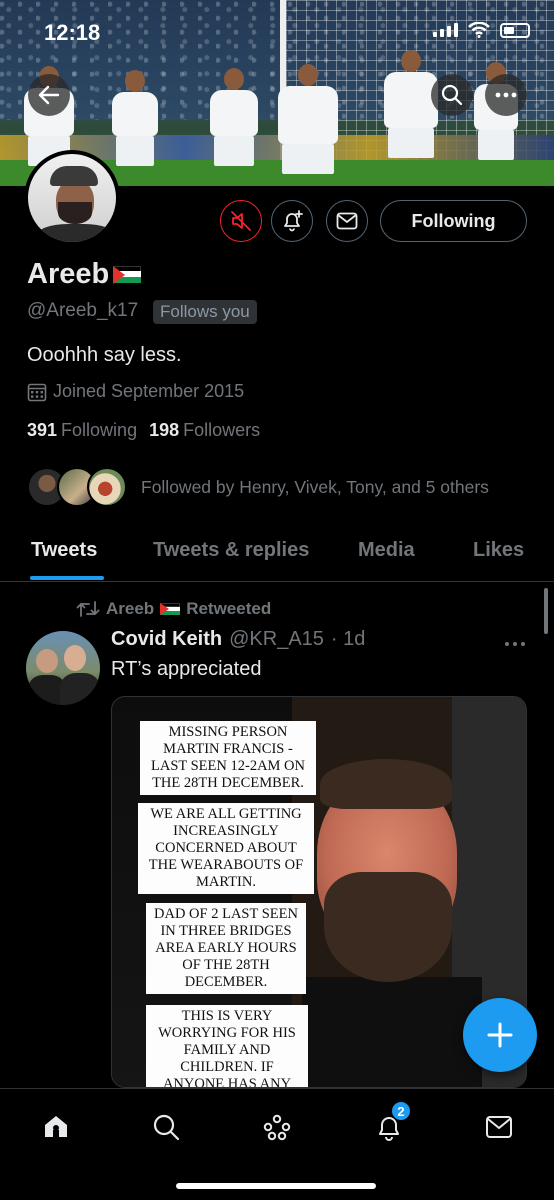 This screenshot has width=554, height=1200. I want to click on back-arrow-icon, so click(49, 95).